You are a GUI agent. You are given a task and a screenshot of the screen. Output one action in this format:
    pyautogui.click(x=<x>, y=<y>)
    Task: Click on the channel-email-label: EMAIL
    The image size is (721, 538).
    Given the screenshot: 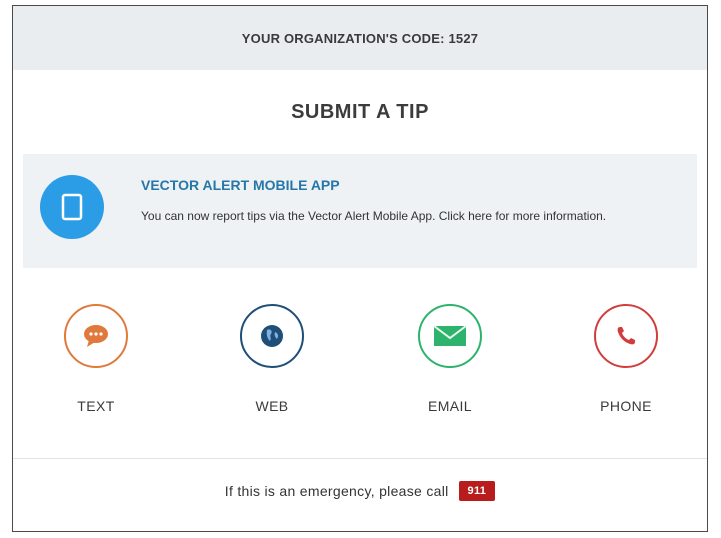 What is the action you would take?
    pyautogui.click(x=450, y=406)
    